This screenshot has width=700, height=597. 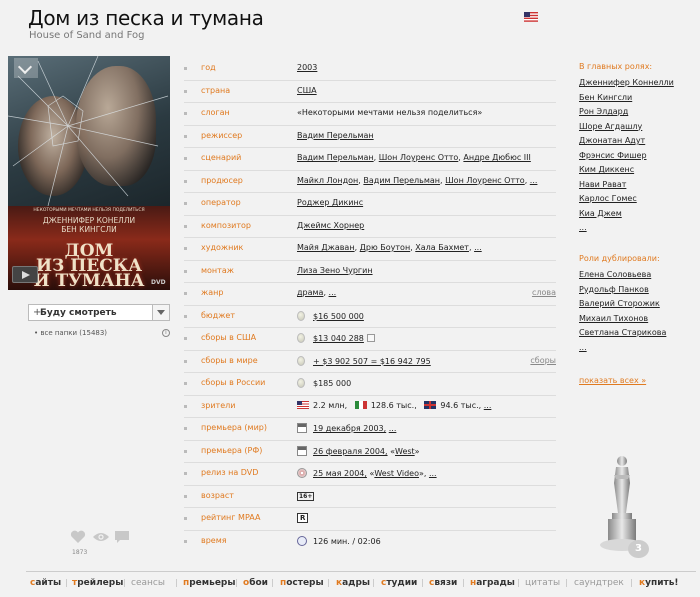 What do you see at coordinates (222, 247) in the screenshot?
I see `info-key: художник` at bounding box center [222, 247].